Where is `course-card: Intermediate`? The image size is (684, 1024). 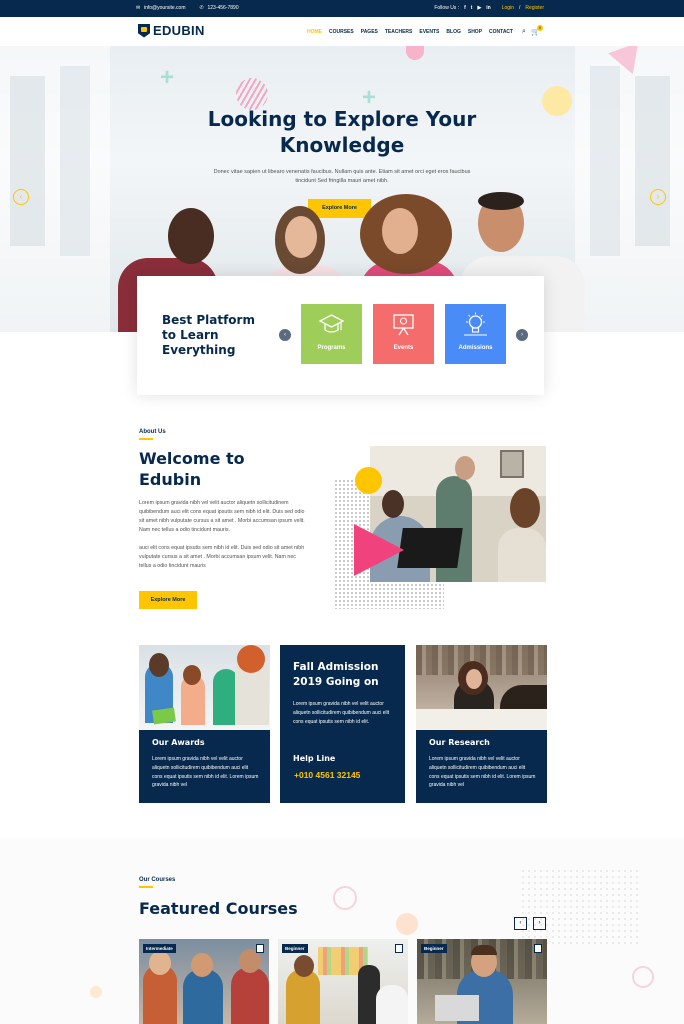
course-card: Intermediate is located at coordinates (204, 981).